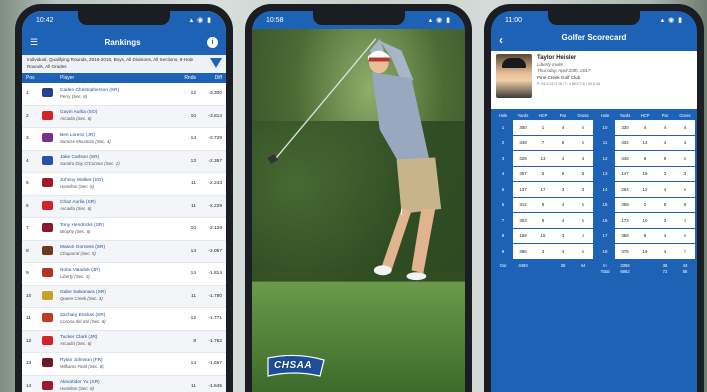  I want to click on player-cell: Mason Gorness (SR) Chaparral (Sec. 5), so click(117, 251).